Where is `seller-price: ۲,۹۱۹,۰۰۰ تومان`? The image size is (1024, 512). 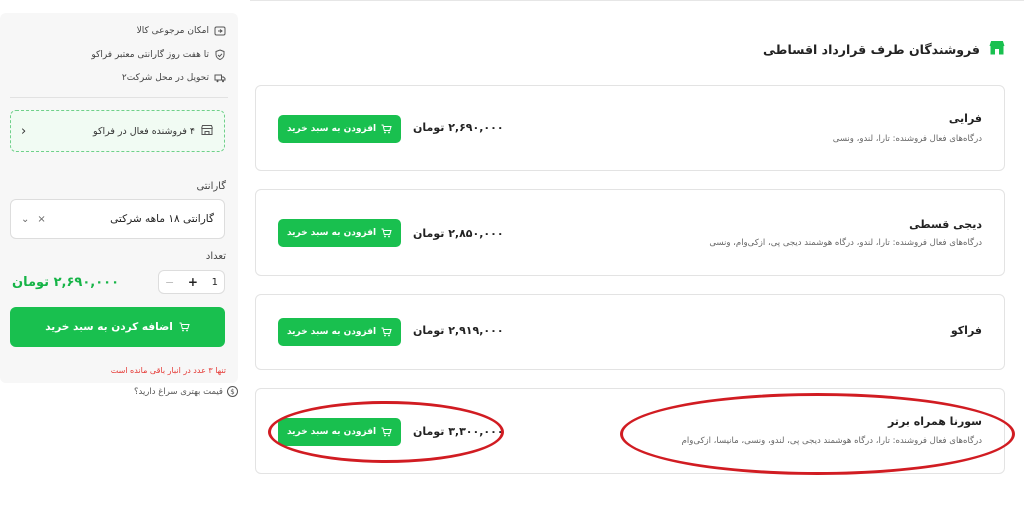
seller-price: ۲,۹۱۹,۰۰۰ تومان is located at coordinates (458, 330).